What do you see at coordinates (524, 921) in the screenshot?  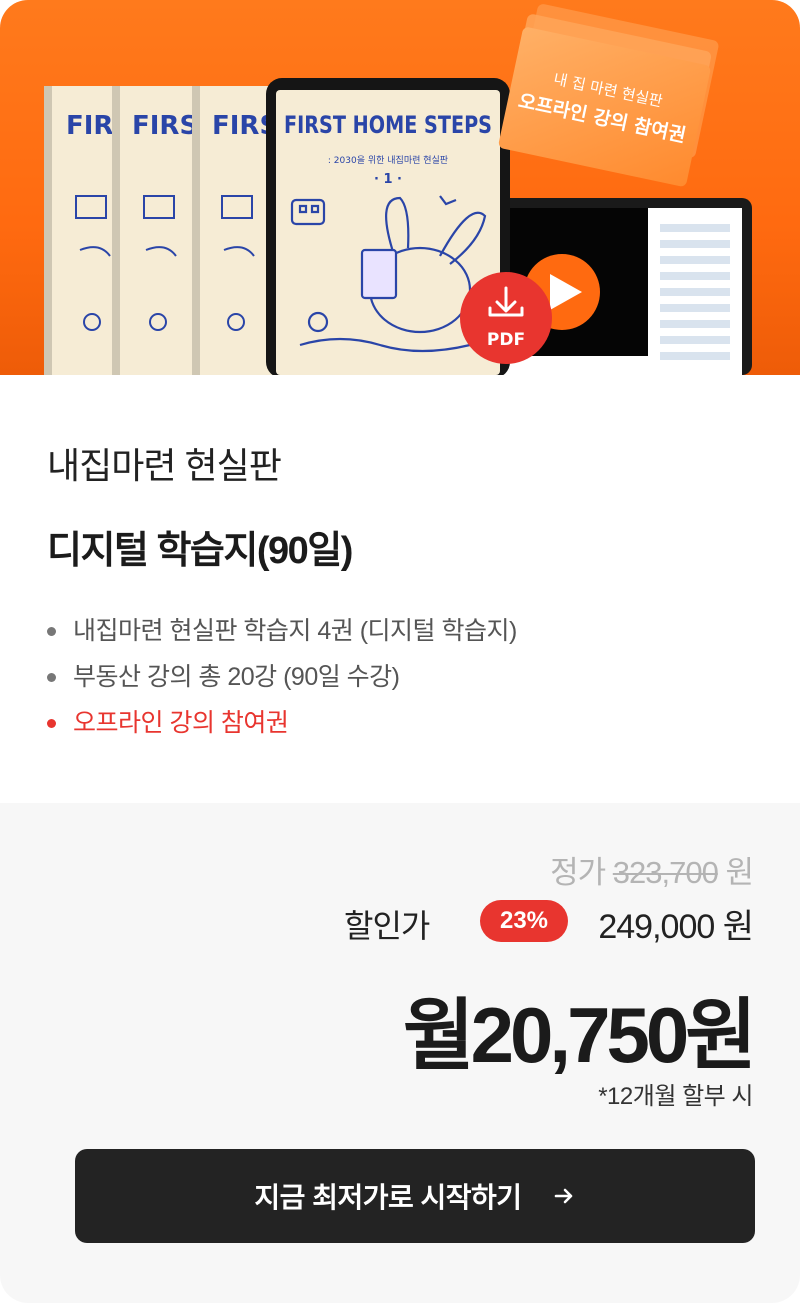 I see `discount-badge: 23%` at bounding box center [524, 921].